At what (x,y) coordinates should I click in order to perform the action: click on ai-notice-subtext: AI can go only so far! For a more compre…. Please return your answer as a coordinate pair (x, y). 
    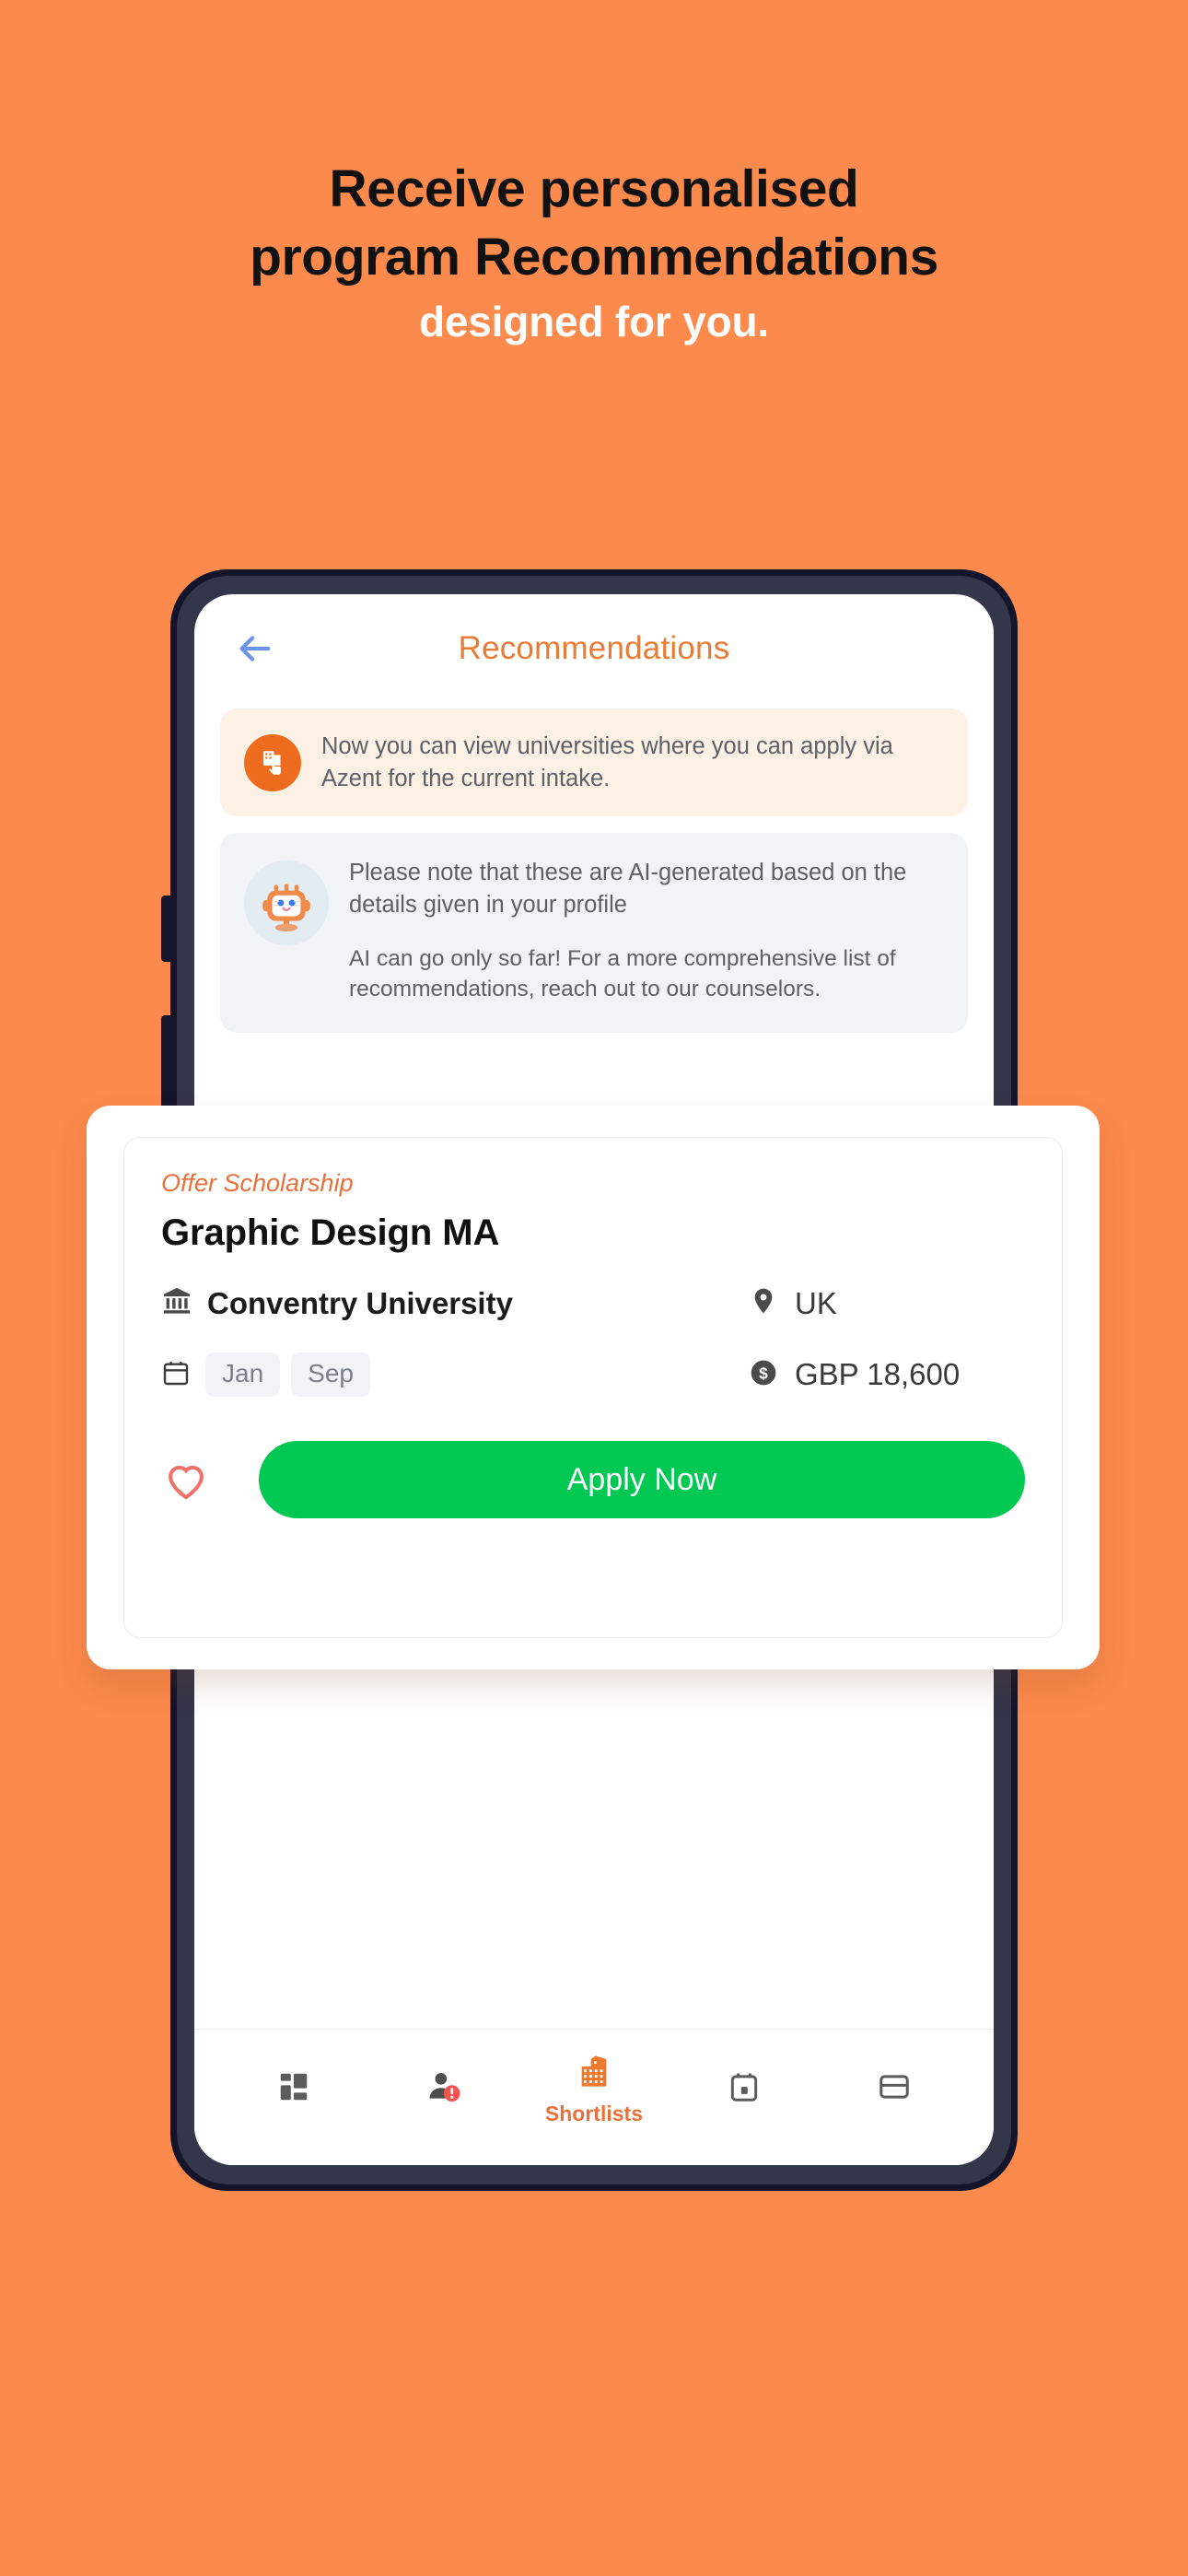
    Looking at the image, I should click on (622, 973).